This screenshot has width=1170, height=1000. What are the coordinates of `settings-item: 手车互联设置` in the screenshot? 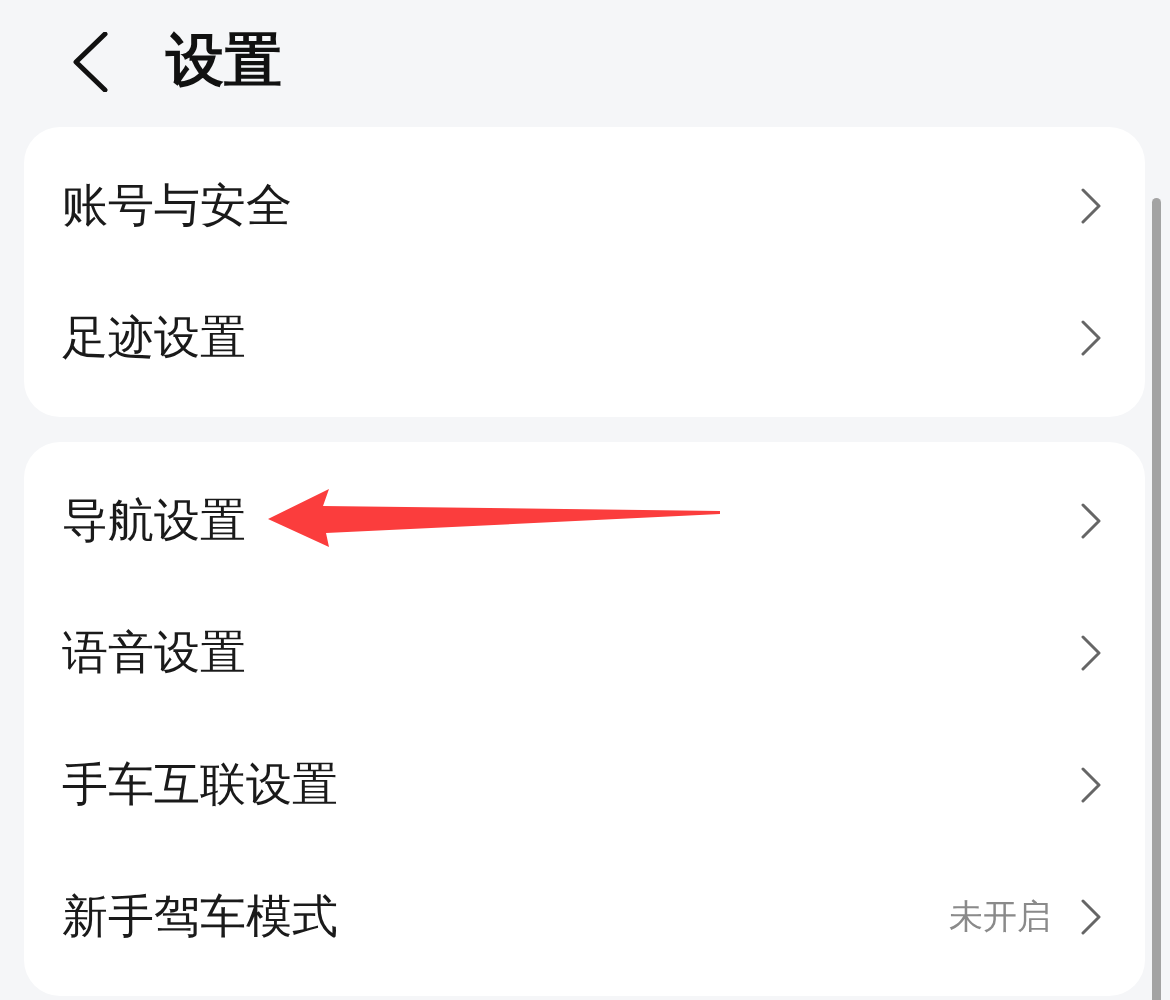 It's located at (584, 785).